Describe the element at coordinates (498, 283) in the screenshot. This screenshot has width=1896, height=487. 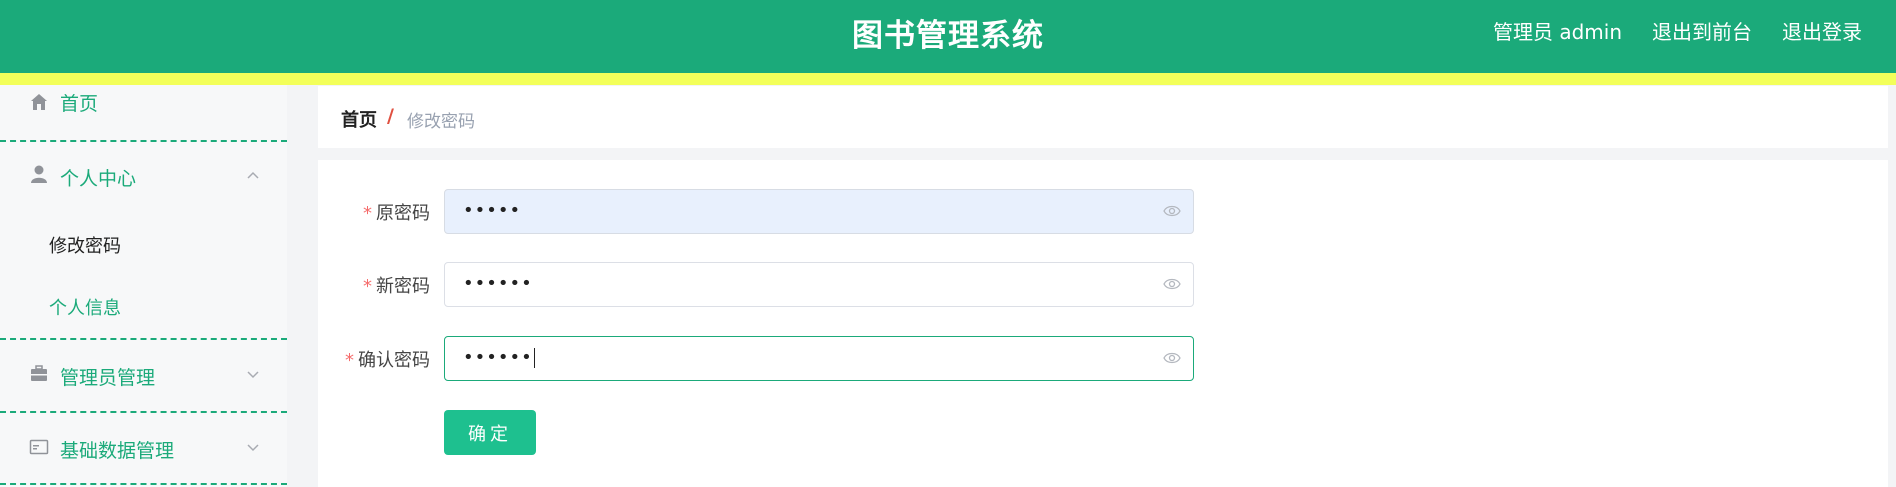
I see `new-password-value: ••••••` at that location.